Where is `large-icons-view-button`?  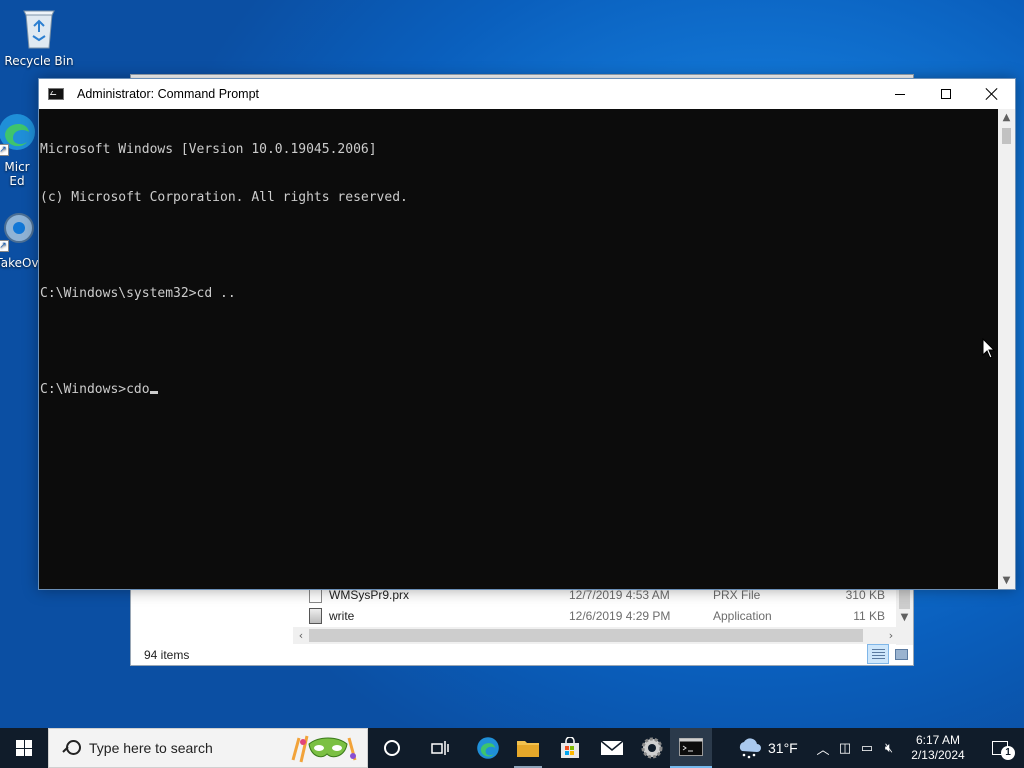 large-icons-view-button is located at coordinates (901, 654).